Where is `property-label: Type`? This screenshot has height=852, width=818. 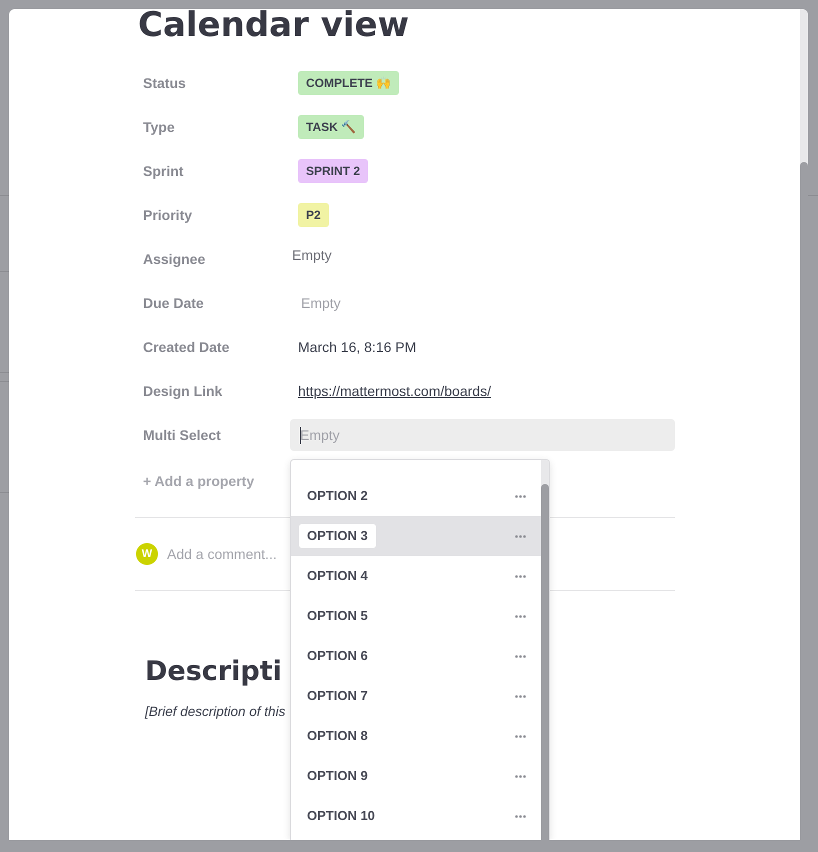 property-label: Type is located at coordinates (159, 127).